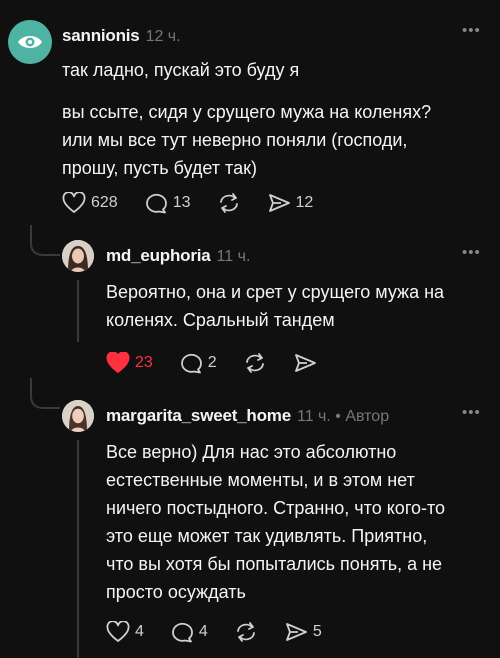 This screenshot has height=658, width=500. What do you see at coordinates (101, 36) in the screenshot?
I see `username: sannionis` at bounding box center [101, 36].